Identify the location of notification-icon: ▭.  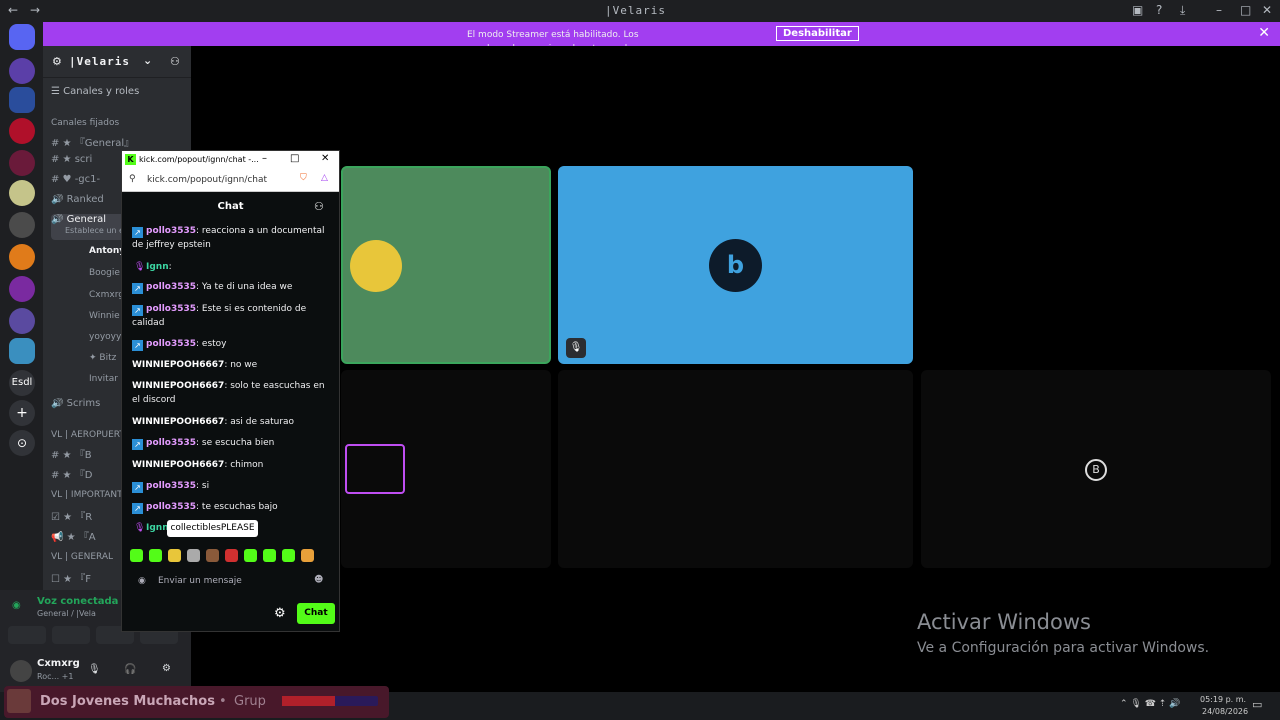
(1257, 704).